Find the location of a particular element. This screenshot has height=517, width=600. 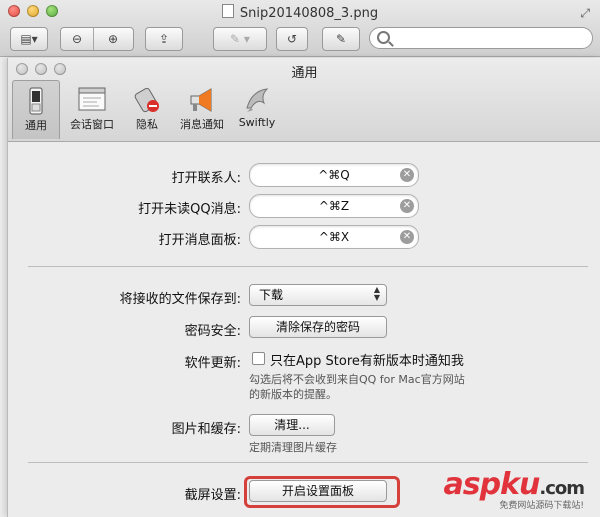

tab-chat-window: 会话窗口 is located at coordinates (92, 109).